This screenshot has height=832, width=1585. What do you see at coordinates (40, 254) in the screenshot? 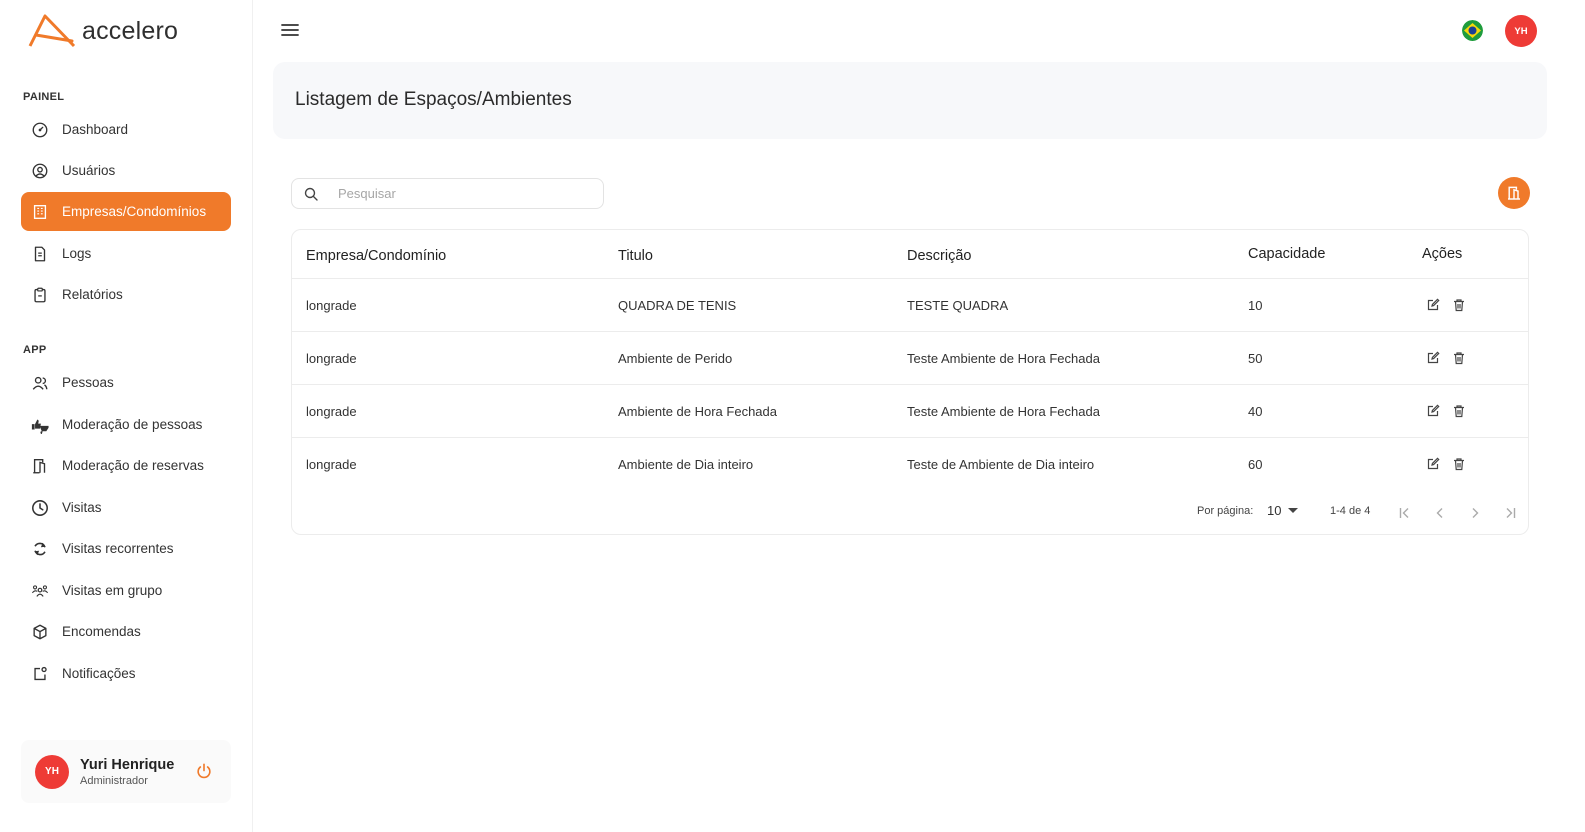
I see `file-icon` at bounding box center [40, 254].